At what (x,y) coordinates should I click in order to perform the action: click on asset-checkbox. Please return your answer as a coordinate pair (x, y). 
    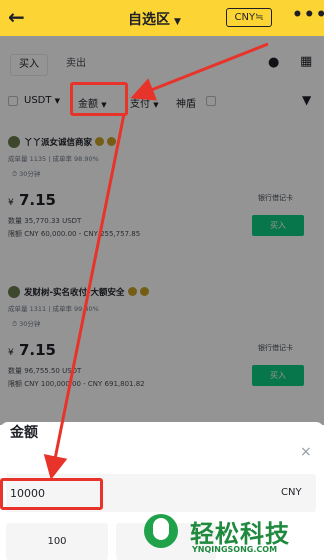
    Looking at the image, I should click on (13, 101).